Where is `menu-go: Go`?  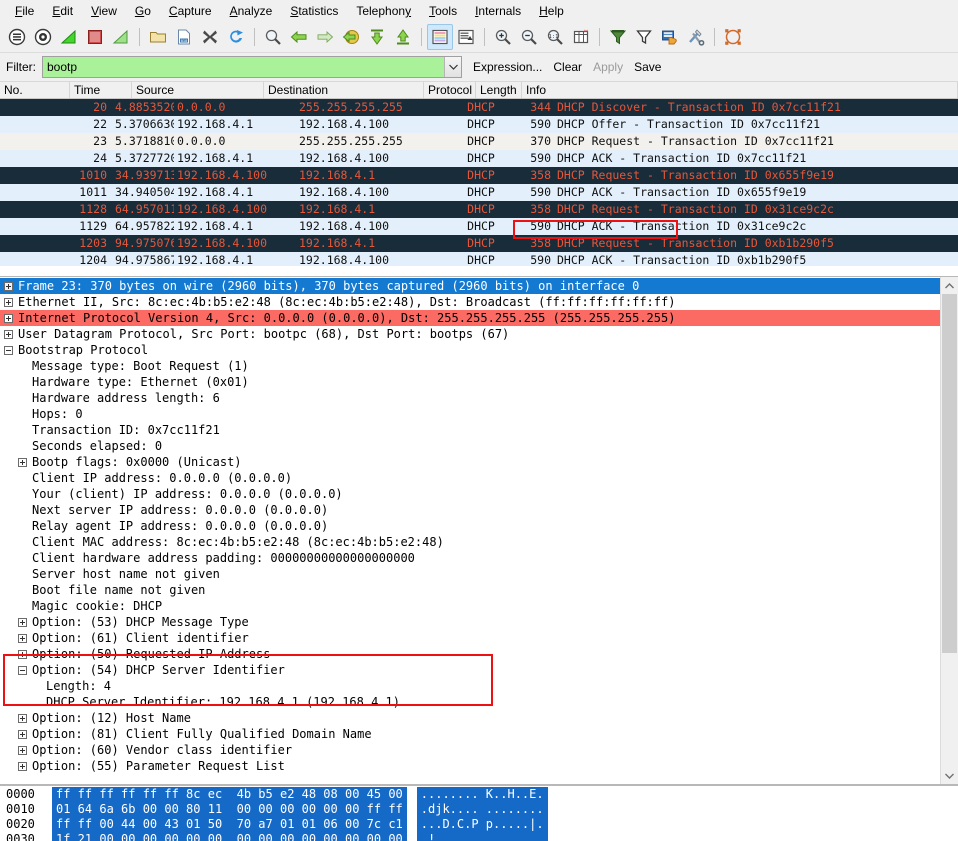 menu-go: Go is located at coordinates (143, 11).